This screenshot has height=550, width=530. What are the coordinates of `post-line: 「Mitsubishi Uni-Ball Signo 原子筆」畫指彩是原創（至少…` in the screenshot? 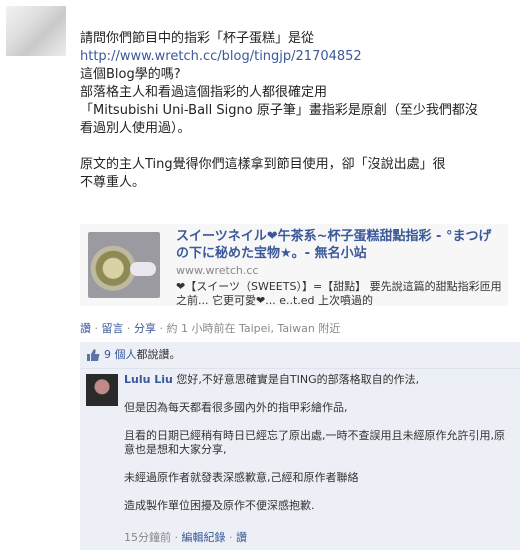 It's located at (279, 110).